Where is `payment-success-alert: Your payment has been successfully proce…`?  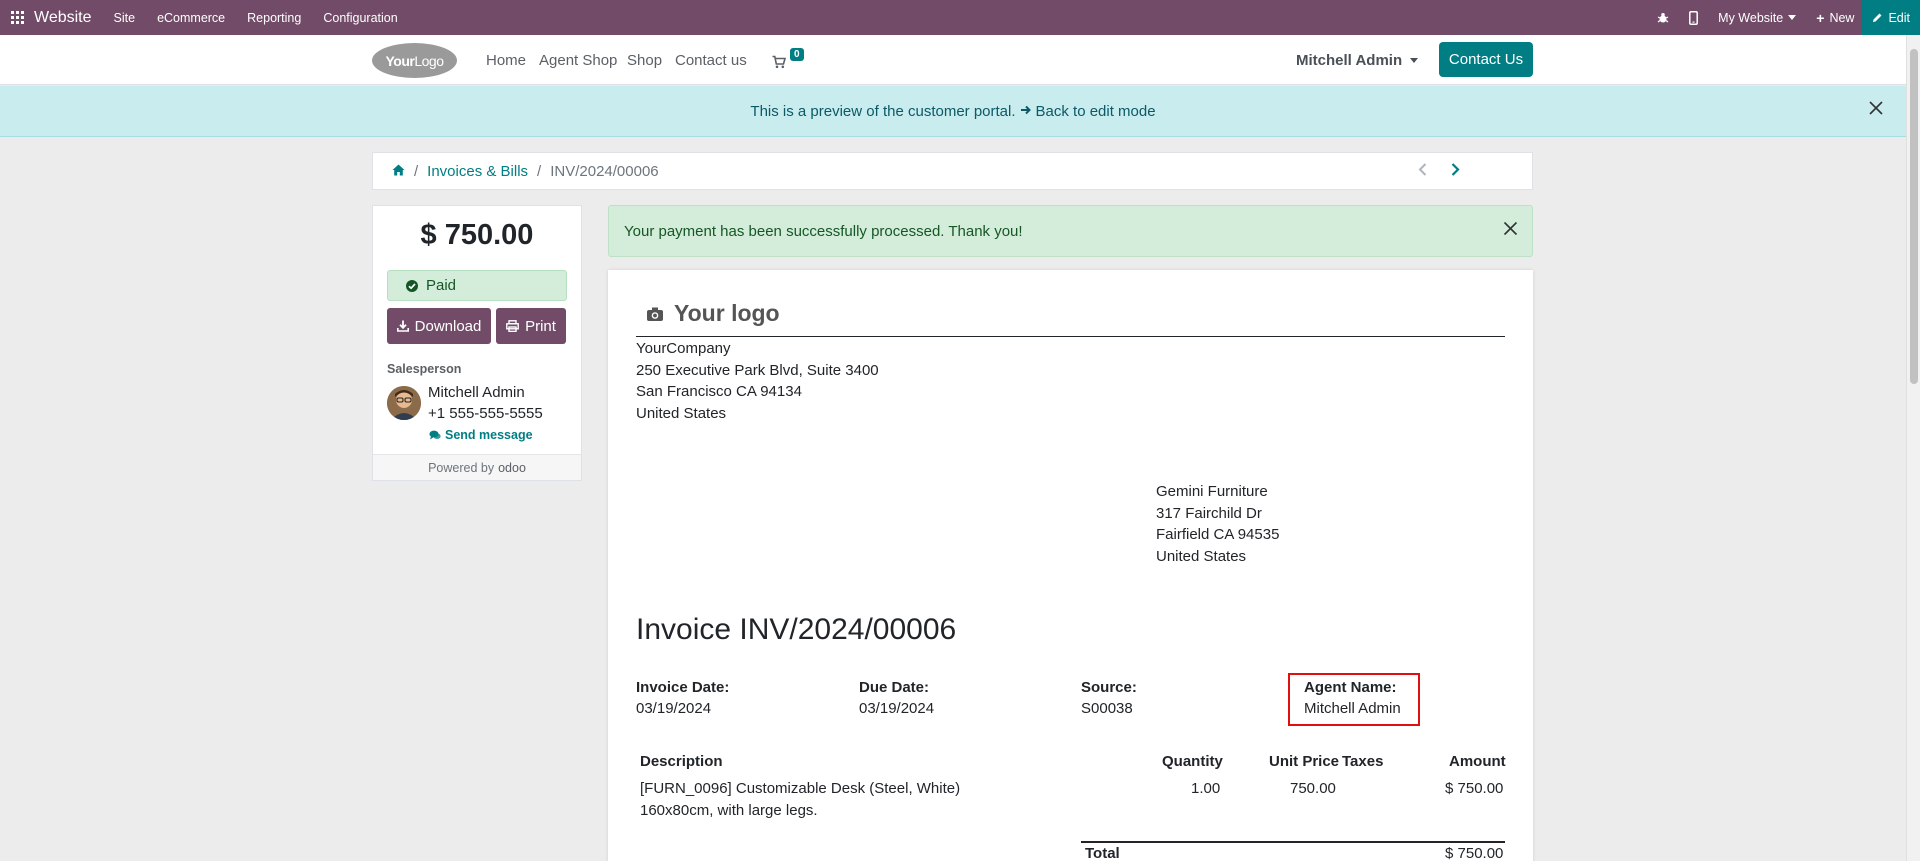
payment-success-alert: Your payment has been successfully proce… is located at coordinates (1070, 231).